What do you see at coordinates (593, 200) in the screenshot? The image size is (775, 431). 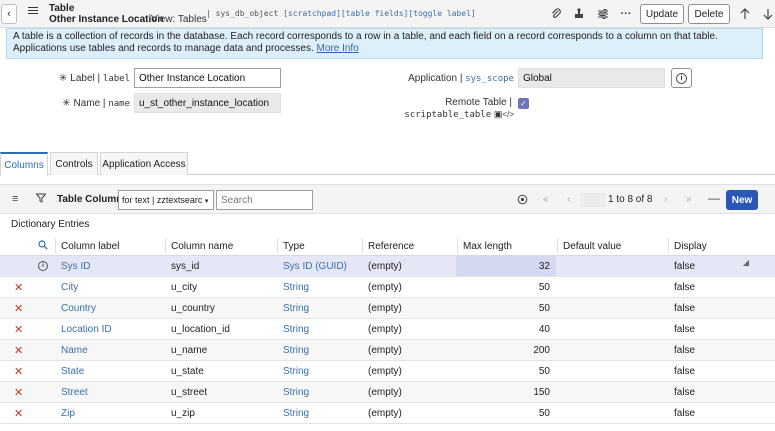 I see `page-number-input` at bounding box center [593, 200].